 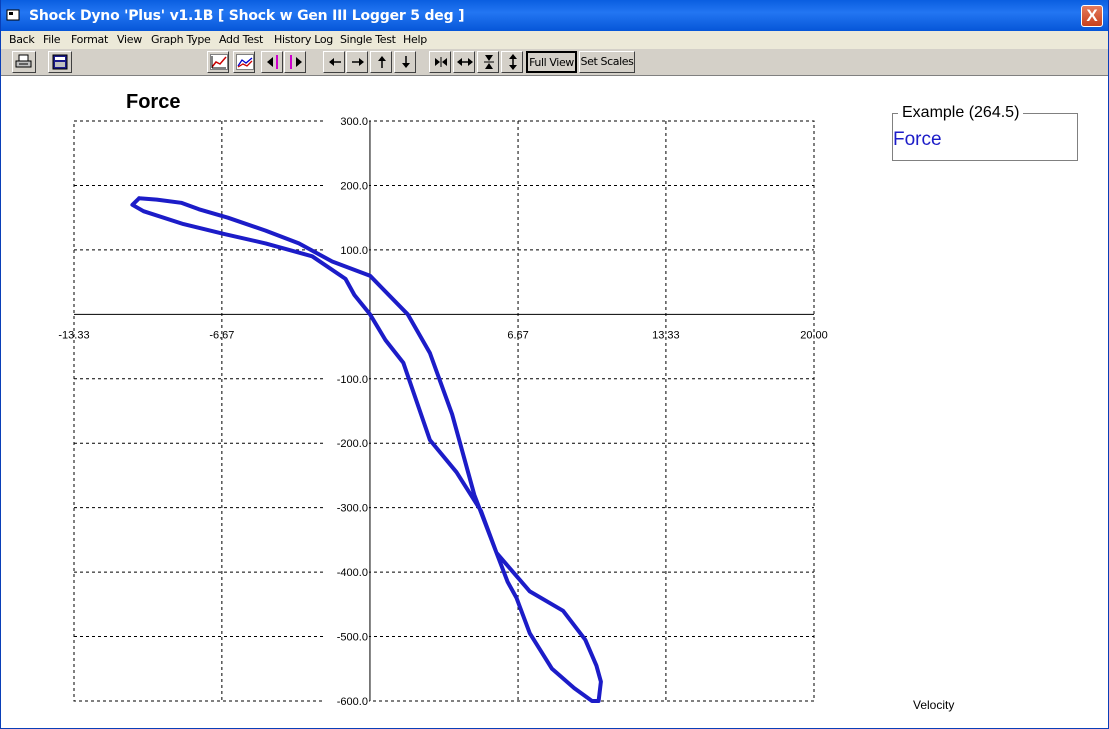 What do you see at coordinates (666, 335) in the screenshot?
I see `x-tick-label: 13.33` at bounding box center [666, 335].